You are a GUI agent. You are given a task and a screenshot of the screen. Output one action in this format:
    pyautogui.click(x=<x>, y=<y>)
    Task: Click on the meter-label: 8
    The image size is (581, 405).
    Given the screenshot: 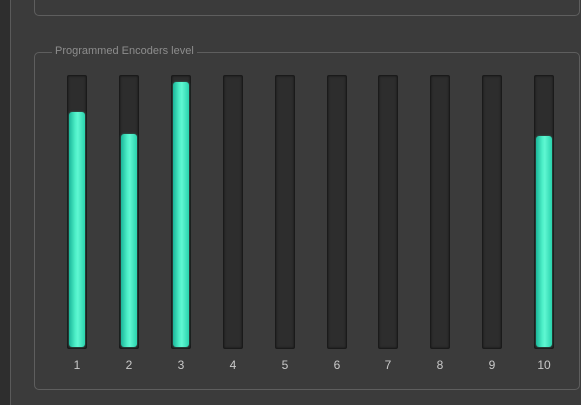 What is the action you would take?
    pyautogui.click(x=440, y=365)
    